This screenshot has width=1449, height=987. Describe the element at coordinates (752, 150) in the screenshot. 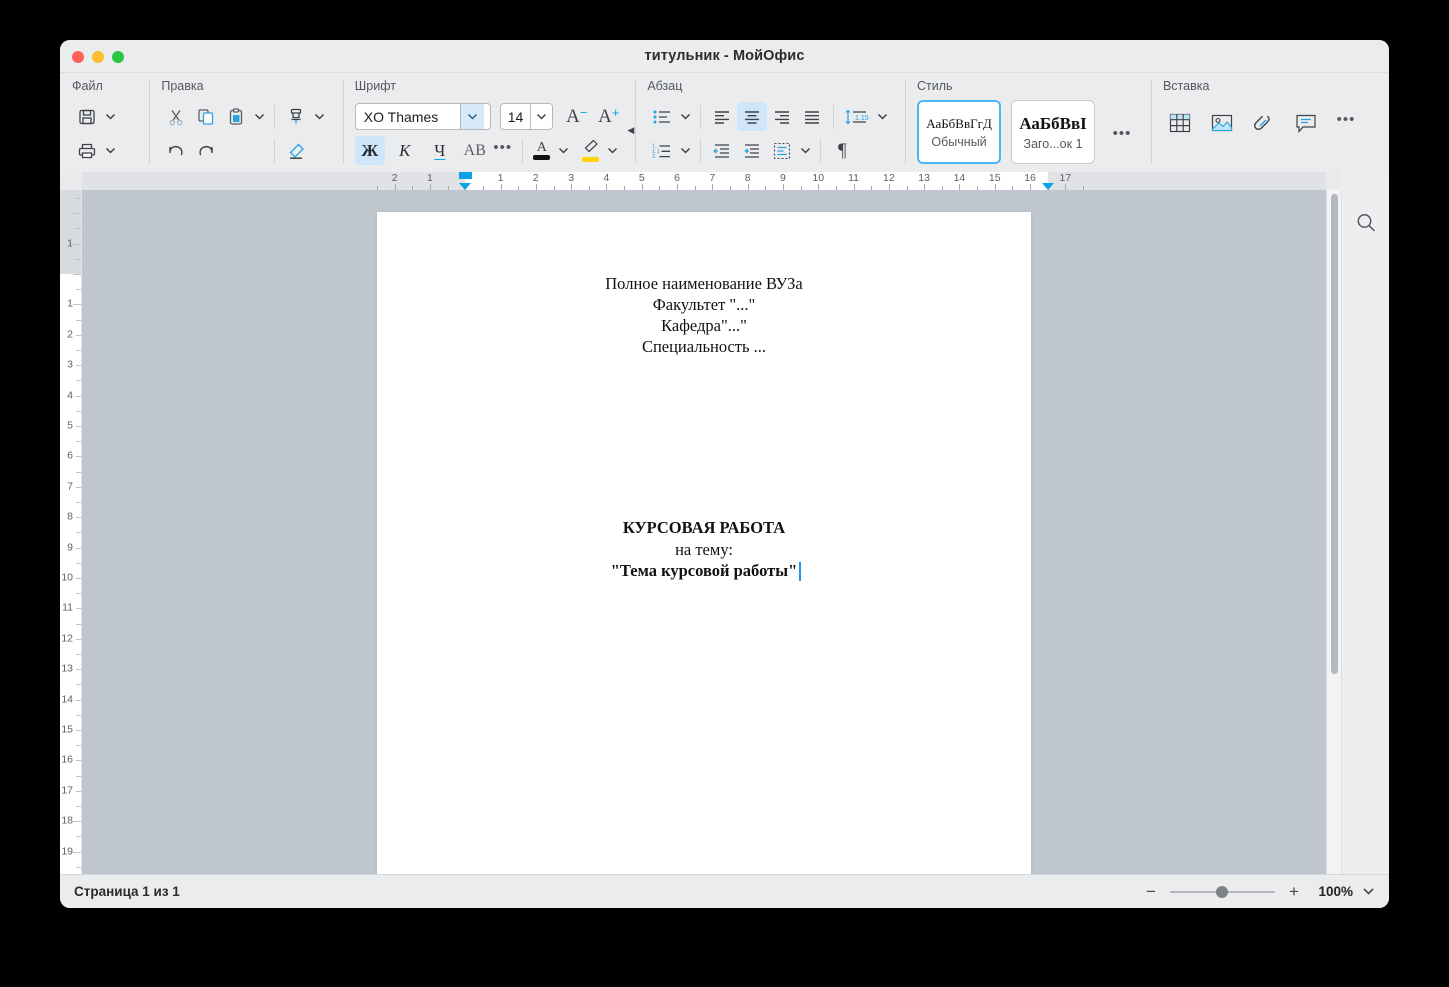

I see `increase-indent-button` at that location.